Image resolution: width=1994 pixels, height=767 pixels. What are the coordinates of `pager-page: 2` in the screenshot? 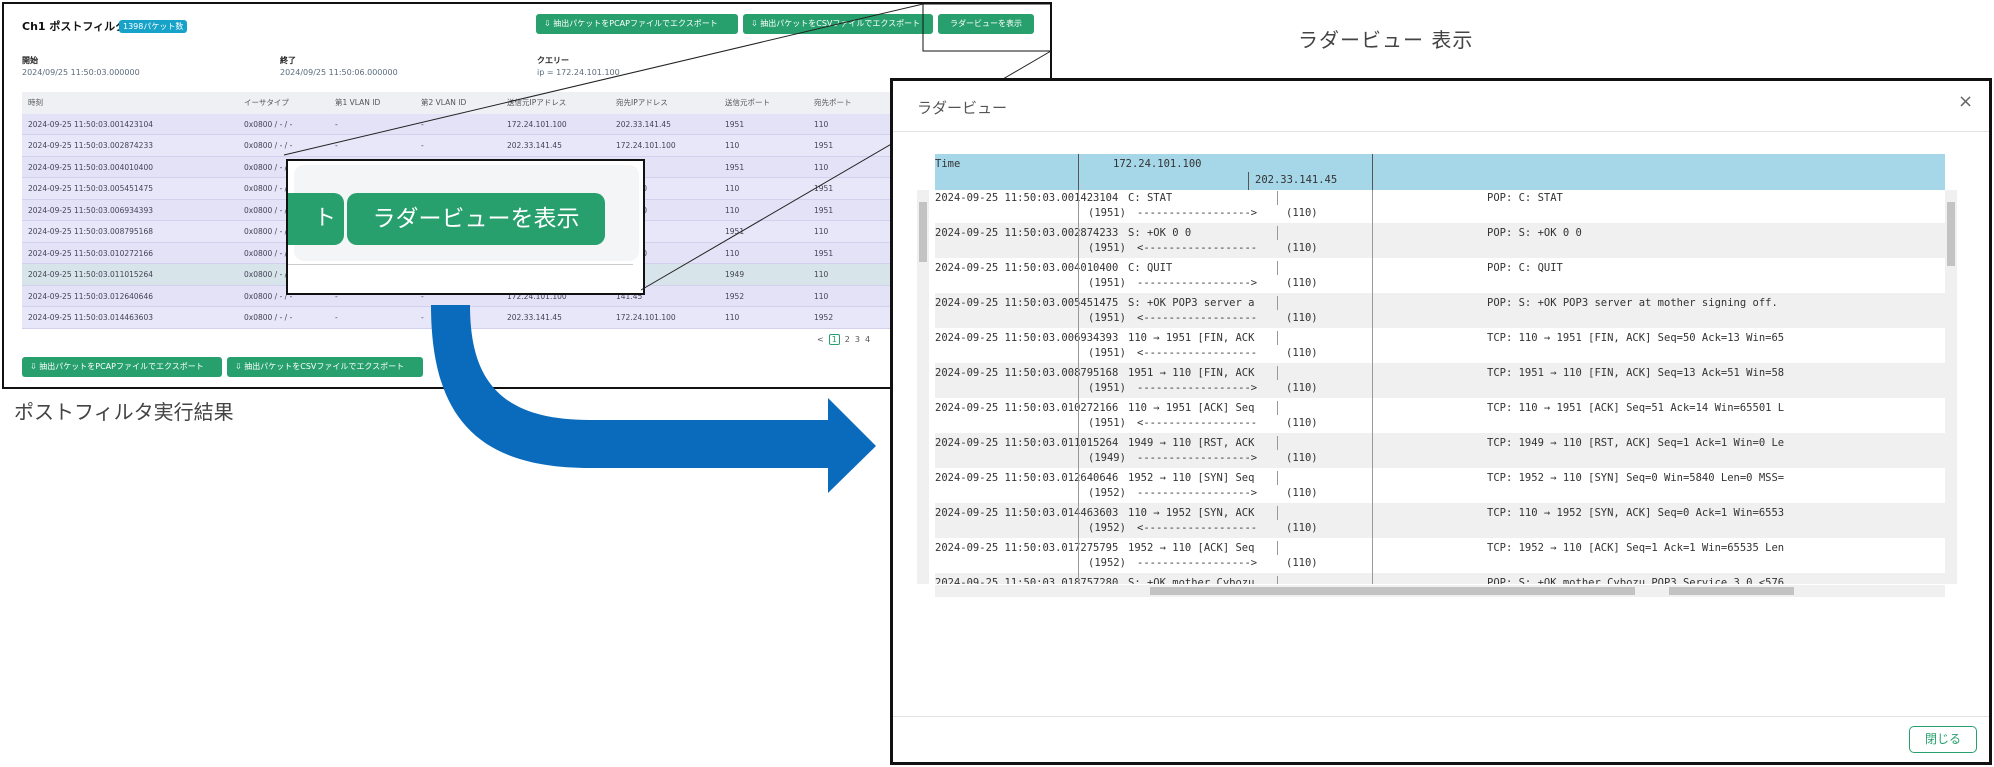 It's located at (847, 339).